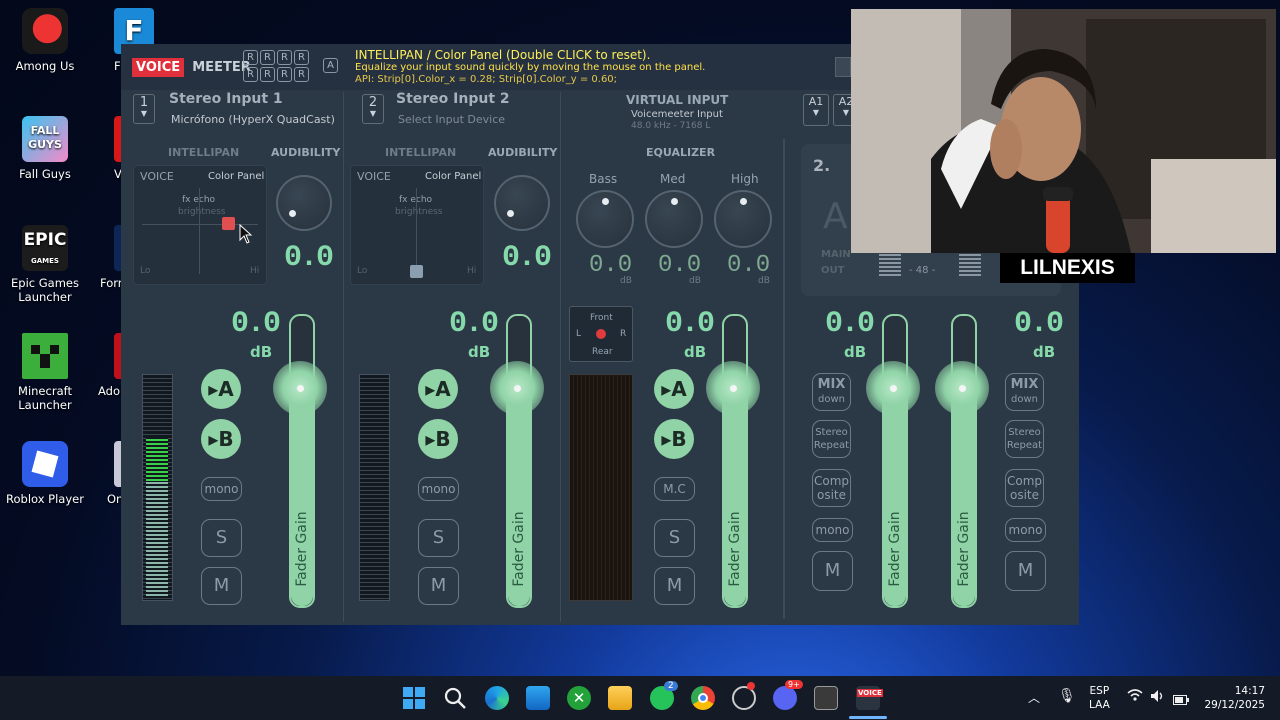 The width and height of the screenshot is (1280, 720). I want to click on strip1-solo-button: S, so click(221, 538).